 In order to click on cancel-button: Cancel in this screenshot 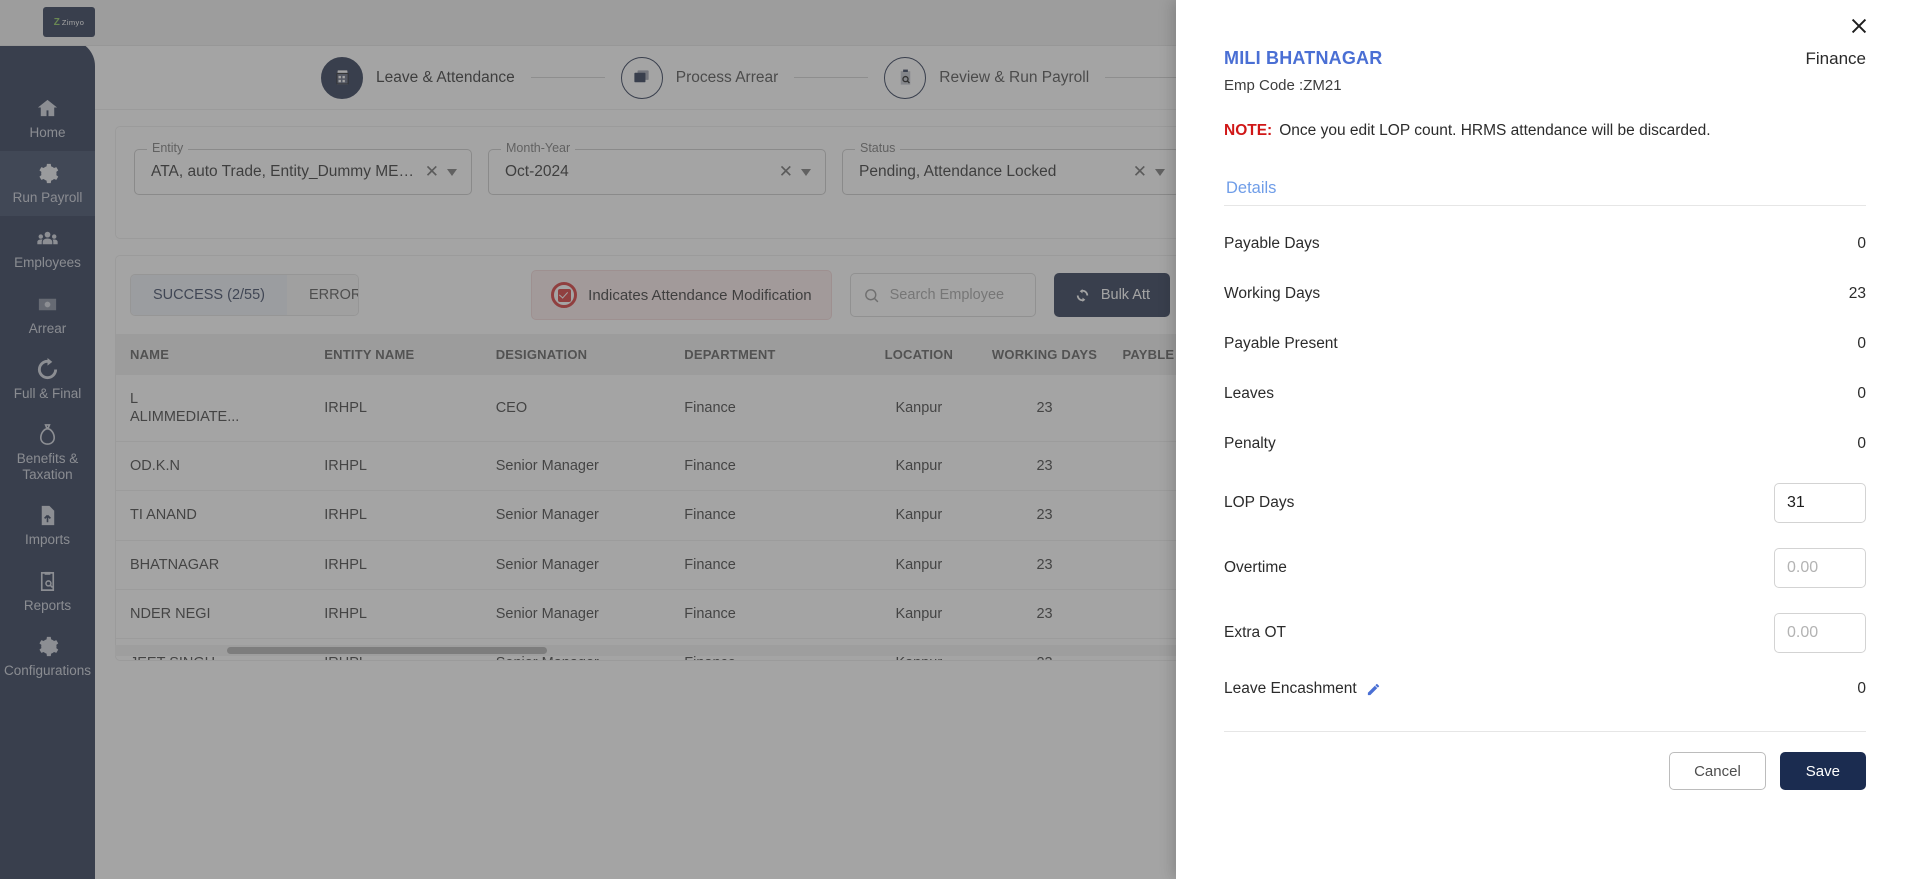, I will do `click(1717, 771)`.